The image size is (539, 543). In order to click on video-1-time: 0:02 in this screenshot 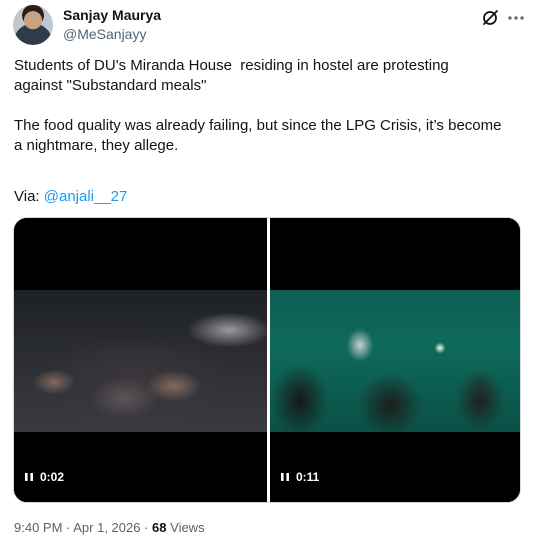, I will do `click(52, 477)`.